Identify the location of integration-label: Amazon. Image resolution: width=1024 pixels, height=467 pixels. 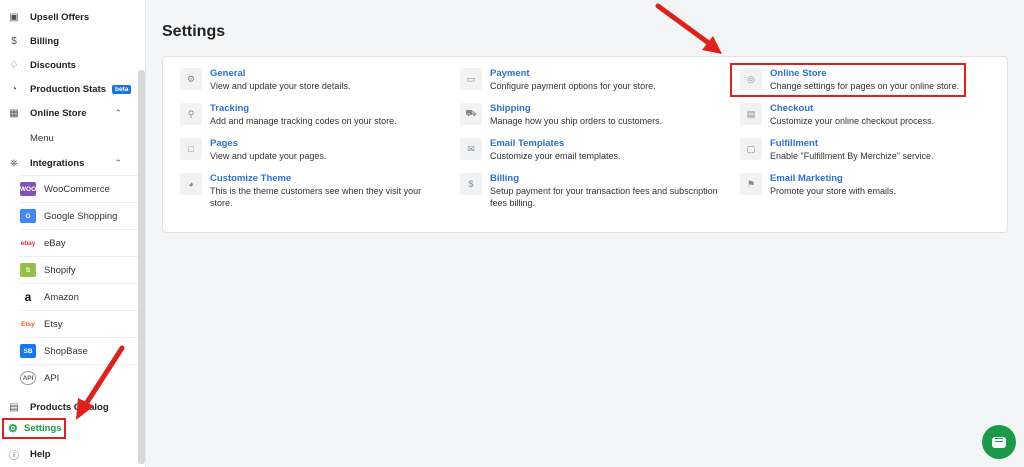
(61, 297).